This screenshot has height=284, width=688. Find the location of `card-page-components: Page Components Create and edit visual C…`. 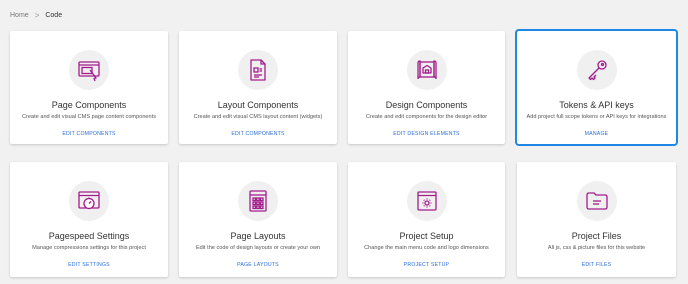

card-page-components: Page Components Create and edit visual C… is located at coordinates (89, 87).